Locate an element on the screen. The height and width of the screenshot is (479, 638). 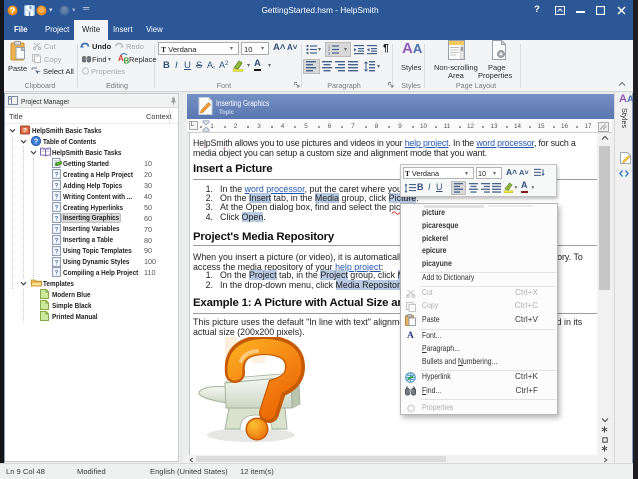
svg-text: 3 is located at coordinates (329, 53).